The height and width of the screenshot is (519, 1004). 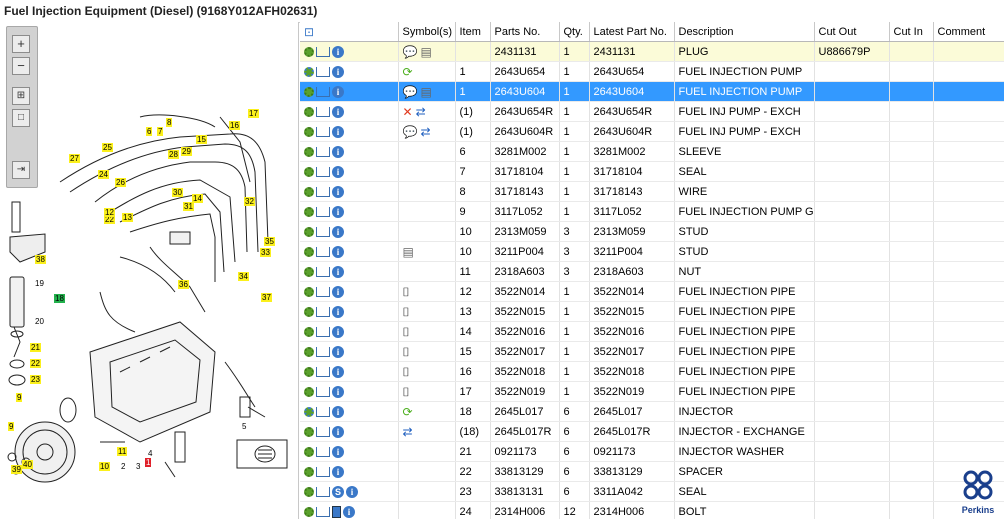 What do you see at coordinates (249, 201) in the screenshot?
I see `diagram-callout-32: 32` at bounding box center [249, 201].